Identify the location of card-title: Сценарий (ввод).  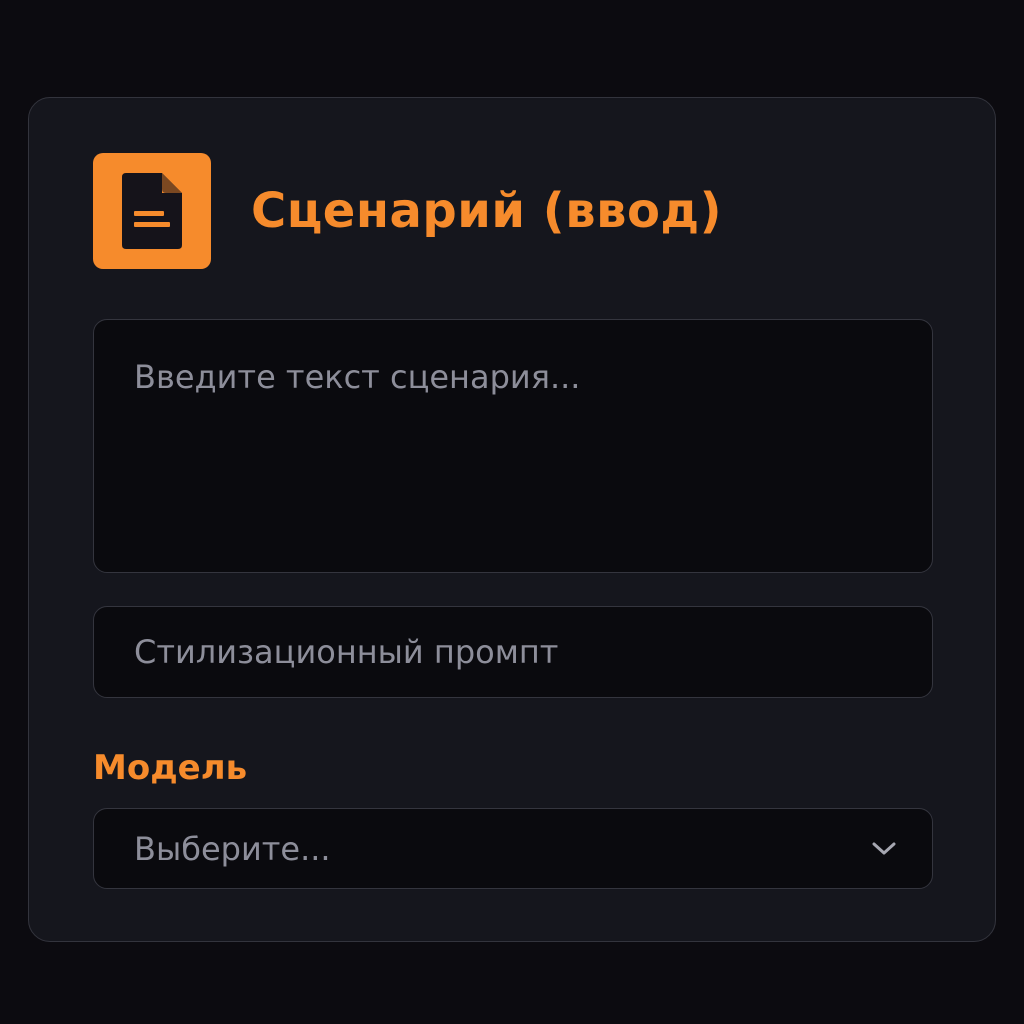
(487, 211).